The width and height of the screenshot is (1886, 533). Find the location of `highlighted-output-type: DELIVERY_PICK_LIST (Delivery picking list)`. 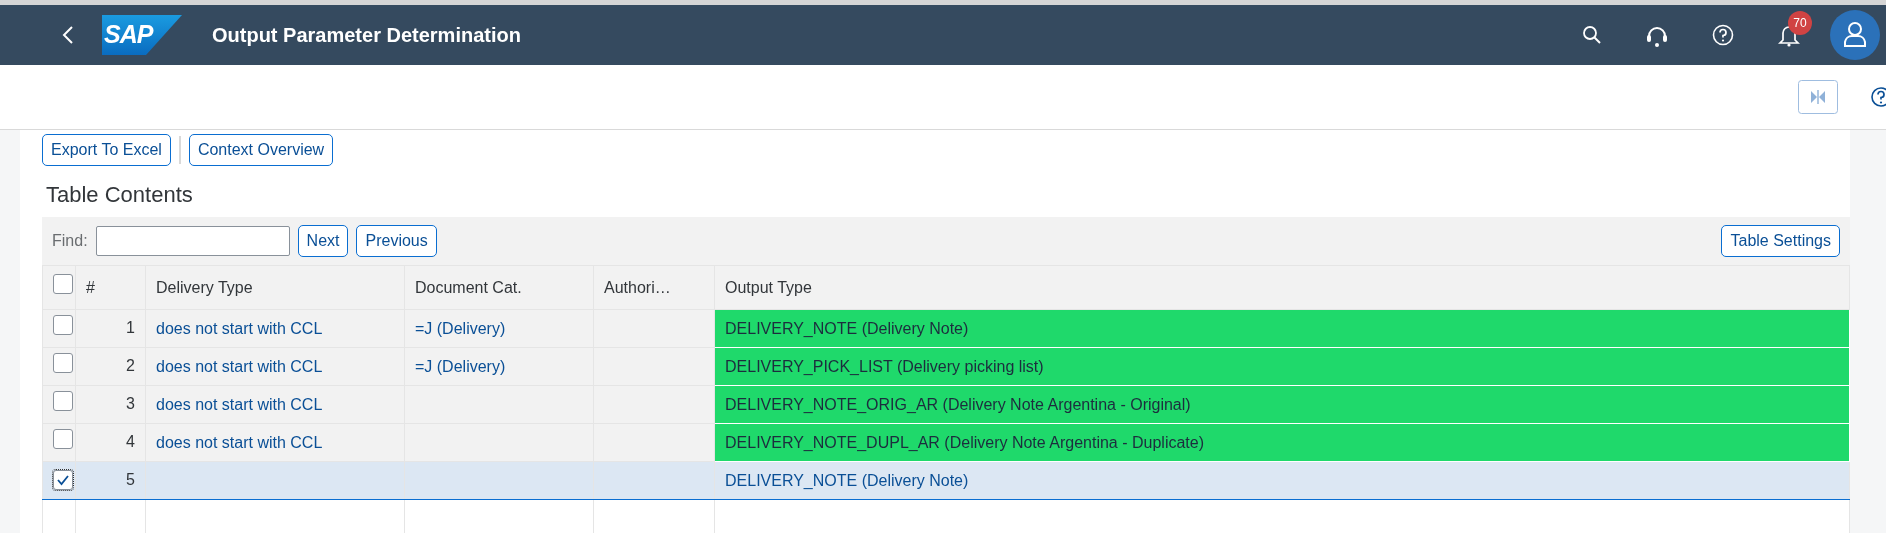

highlighted-output-type: DELIVERY_PICK_LIST (Delivery picking list) is located at coordinates (1282, 366).